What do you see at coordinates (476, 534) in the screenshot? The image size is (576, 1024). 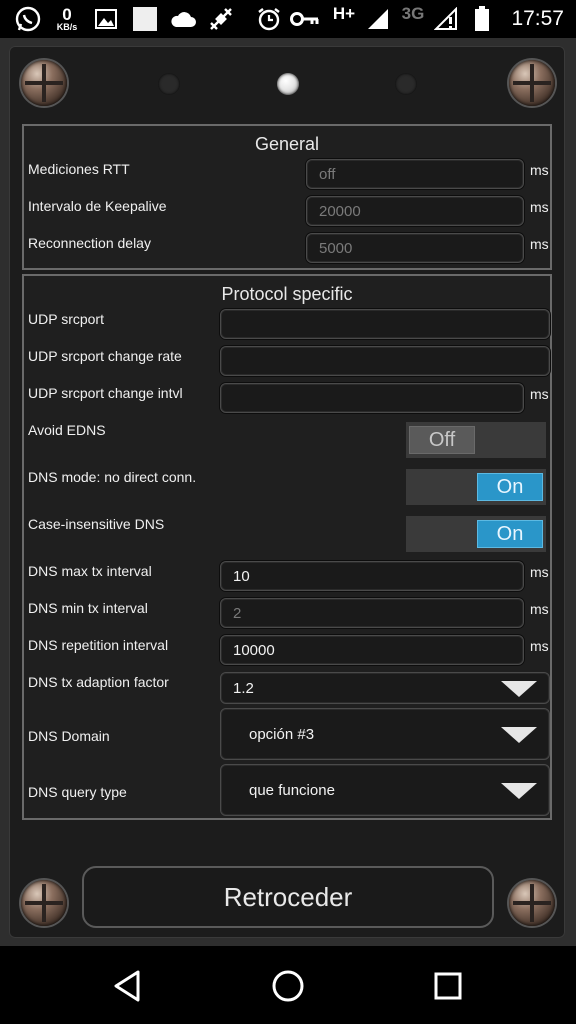 I see `case-dns-toggle: On` at bounding box center [476, 534].